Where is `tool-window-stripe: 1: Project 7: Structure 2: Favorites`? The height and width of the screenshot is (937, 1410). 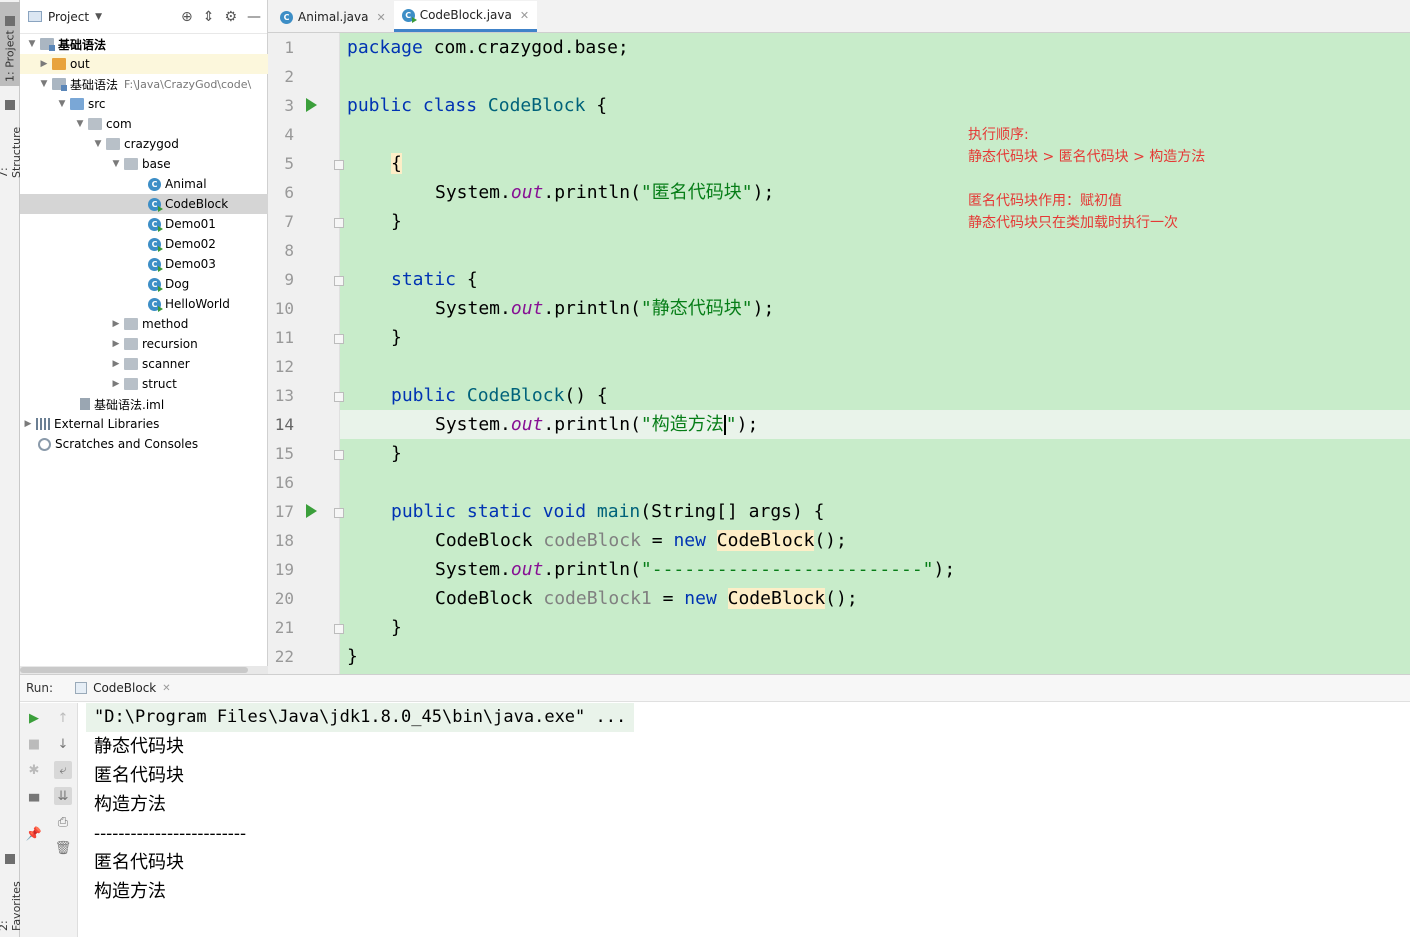
tool-window-stripe: 1: Project 7: Structure 2: Favorites is located at coordinates (11, 468).